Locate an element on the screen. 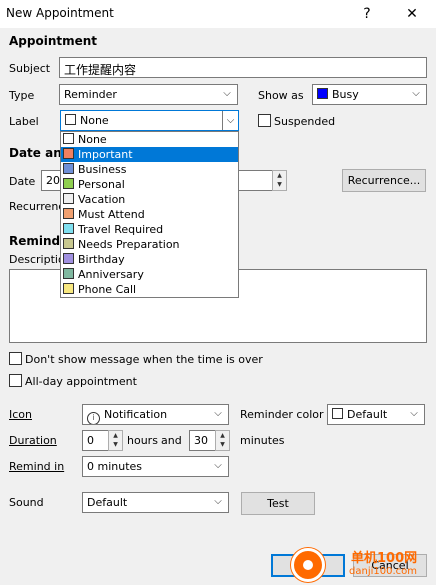 The image size is (436, 585). reminder-color-value: Default is located at coordinates (367, 414).